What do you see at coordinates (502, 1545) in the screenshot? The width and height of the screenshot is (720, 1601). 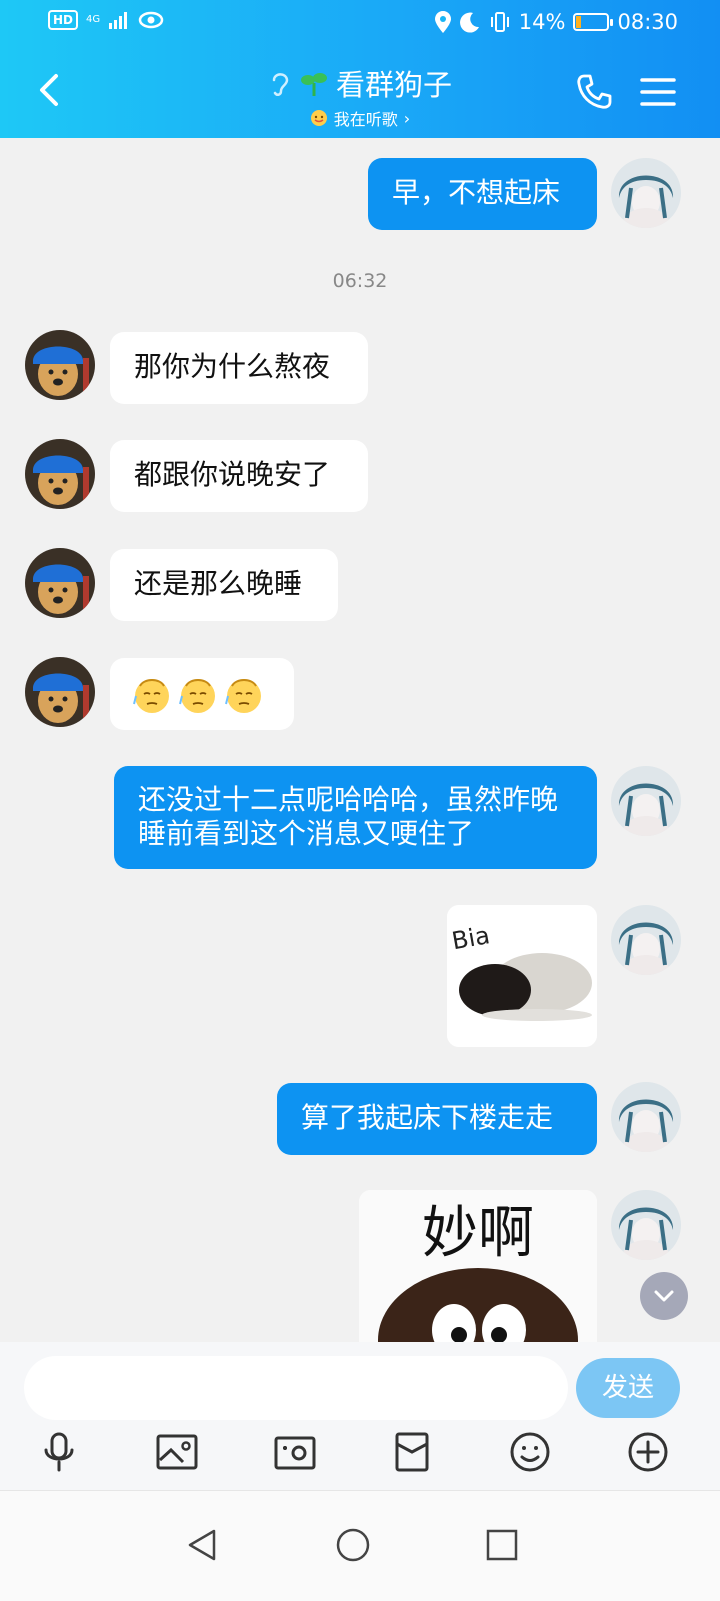 I see `nav-recents-icon` at bounding box center [502, 1545].